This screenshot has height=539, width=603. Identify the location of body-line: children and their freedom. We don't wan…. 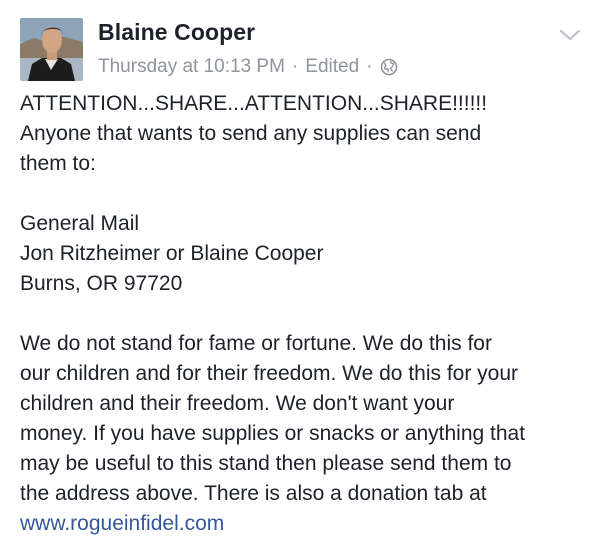
(237, 403).